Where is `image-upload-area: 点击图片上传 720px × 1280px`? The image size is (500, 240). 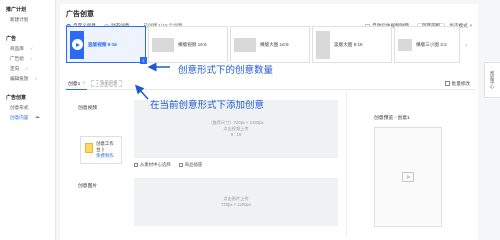
image-upload-area: 点击图片上传 720px × 1280px is located at coordinates (236, 202).